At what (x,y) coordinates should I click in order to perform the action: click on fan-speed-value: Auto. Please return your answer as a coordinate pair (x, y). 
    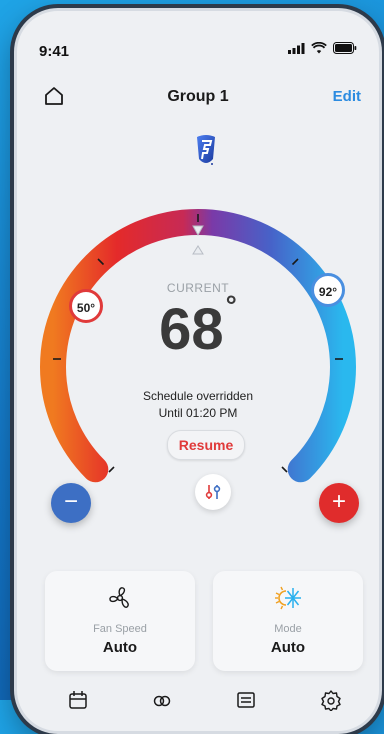
    Looking at the image, I should click on (120, 647).